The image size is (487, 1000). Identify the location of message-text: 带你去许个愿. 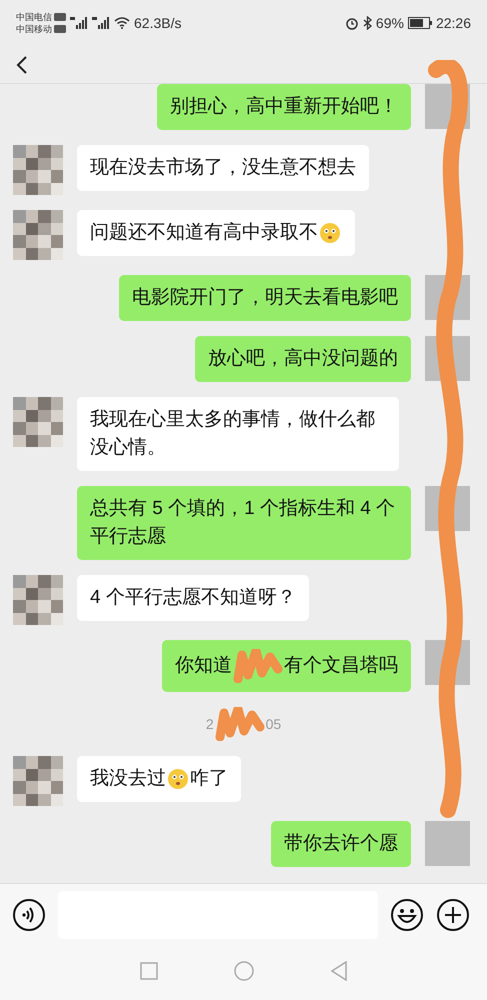
(341, 844).